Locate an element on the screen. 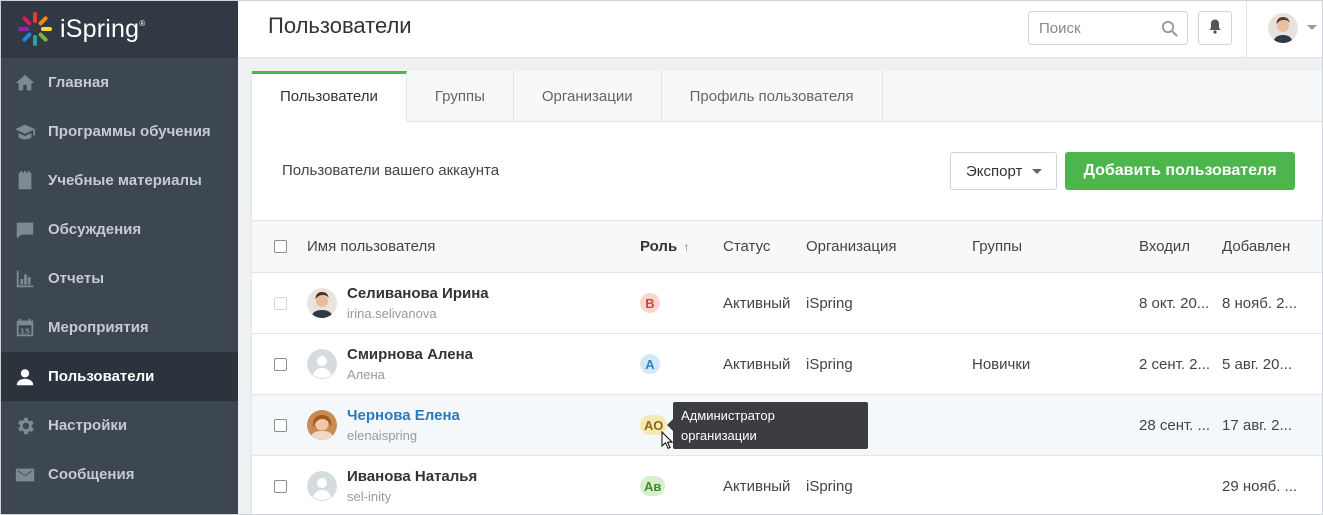  sidebar-item-discussions: Обсуждения is located at coordinates (119, 229).